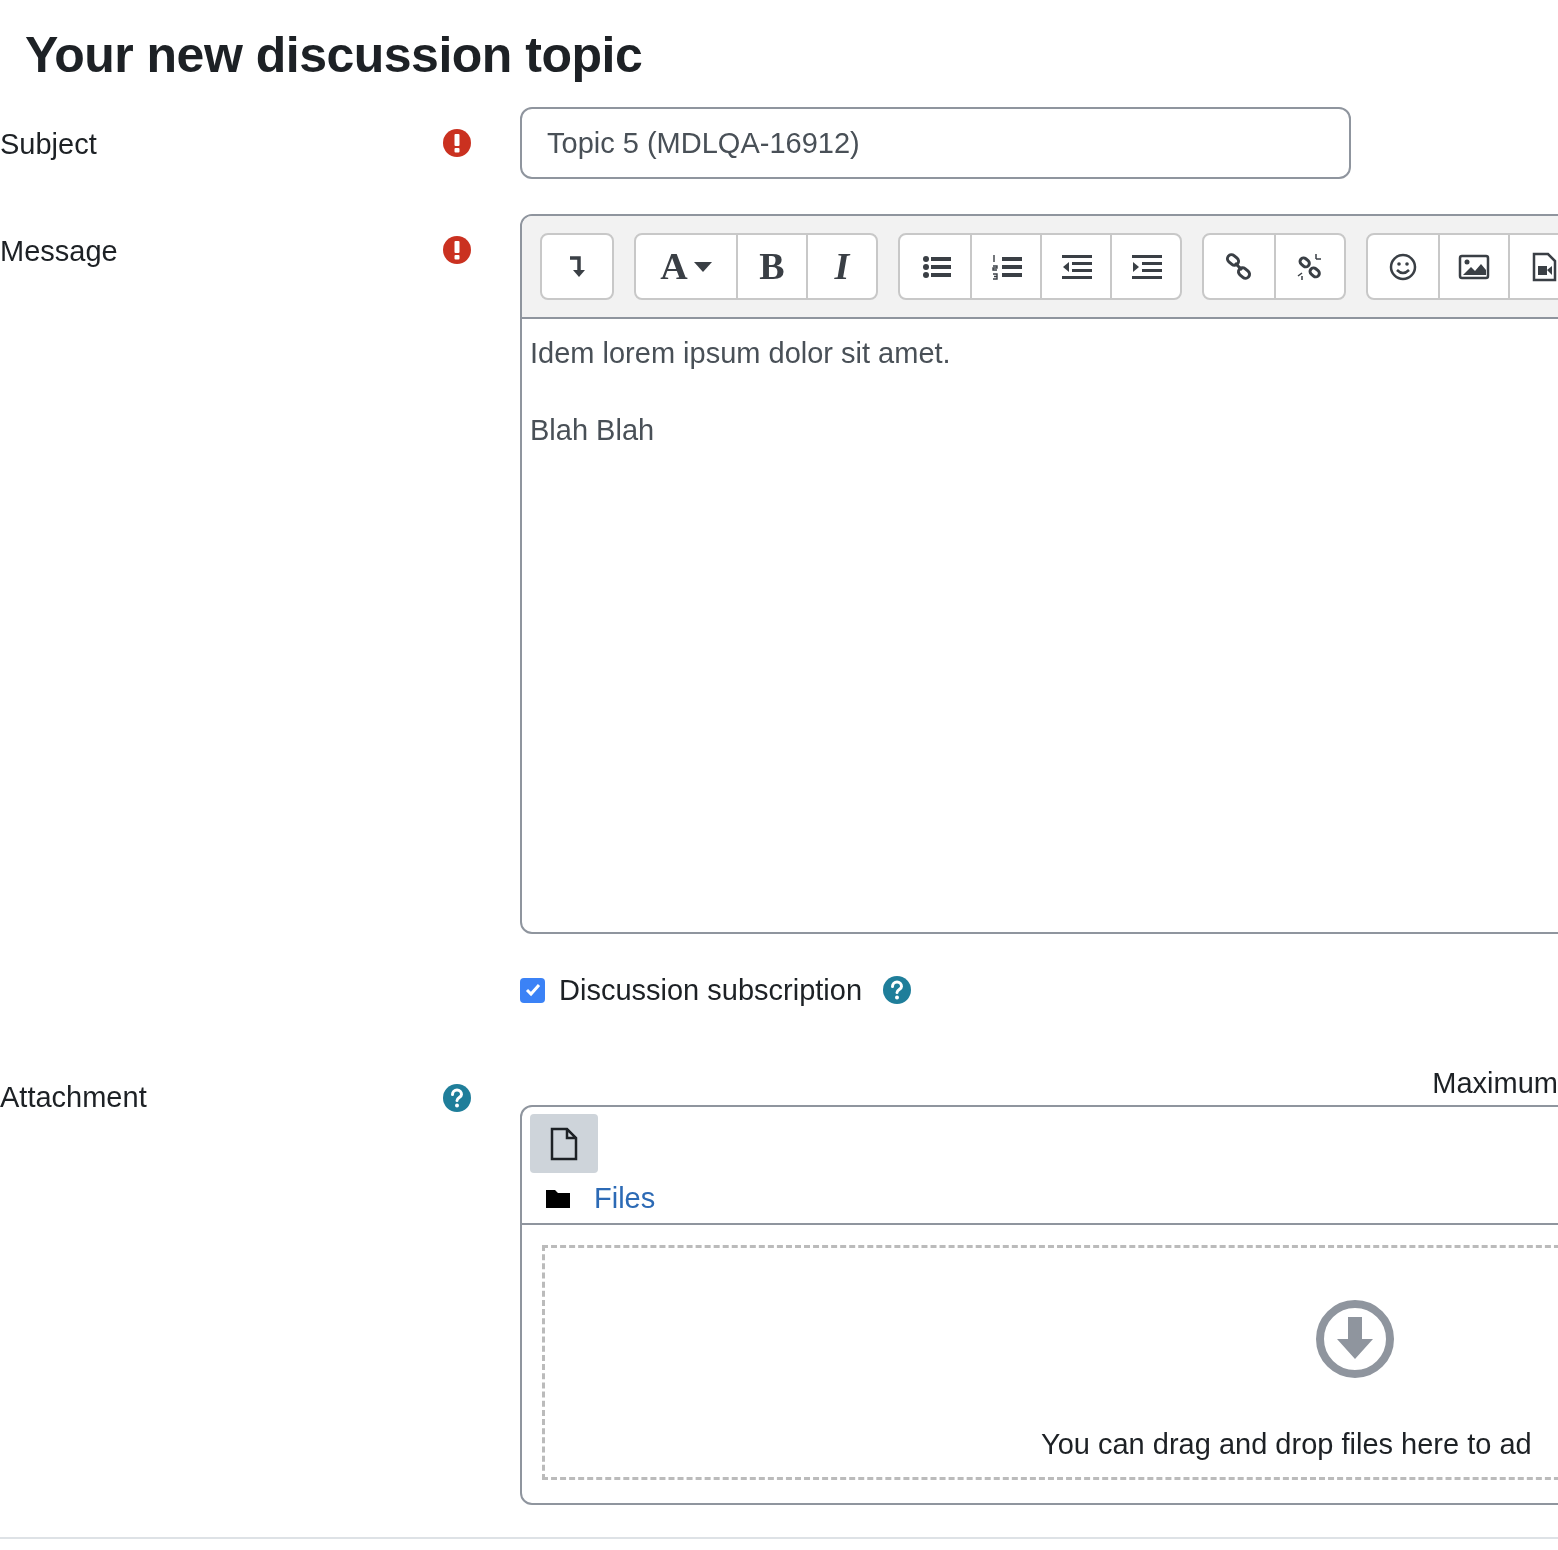  What do you see at coordinates (334, 55) in the screenshot?
I see `page-title: Your new discussion topic` at bounding box center [334, 55].